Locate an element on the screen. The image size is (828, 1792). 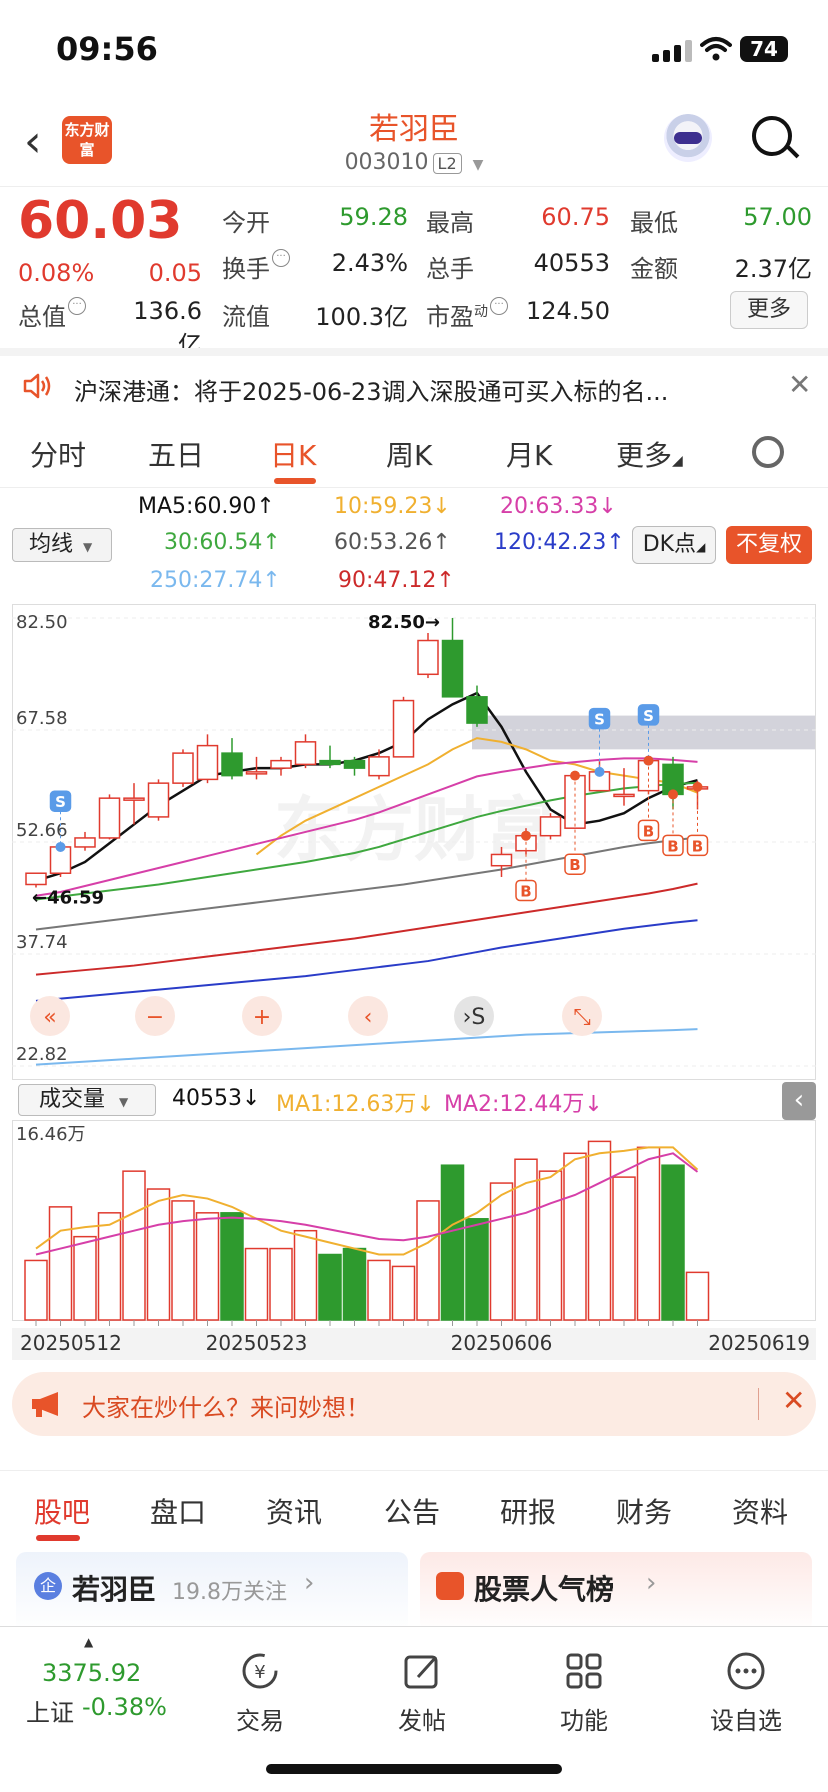
control-glyph: + is located at coordinates (262, 1017).